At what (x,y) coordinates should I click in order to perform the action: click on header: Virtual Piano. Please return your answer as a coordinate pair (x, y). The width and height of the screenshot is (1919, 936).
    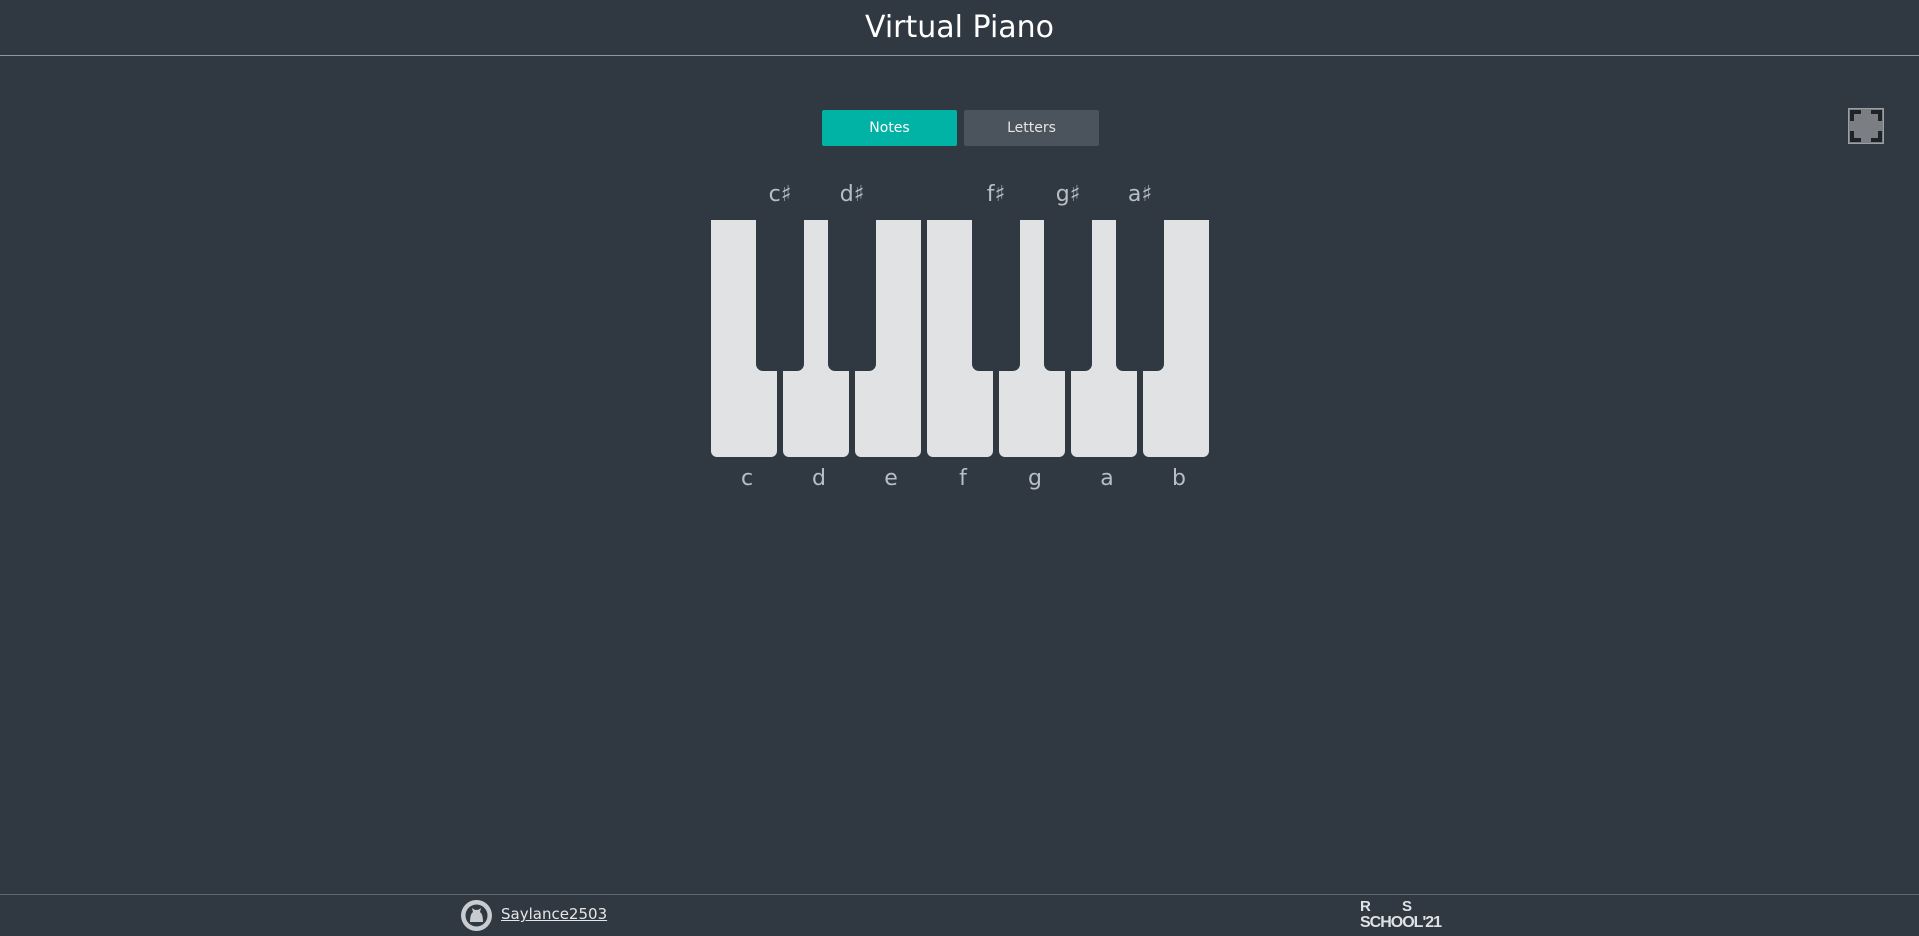
    Looking at the image, I should click on (959, 28).